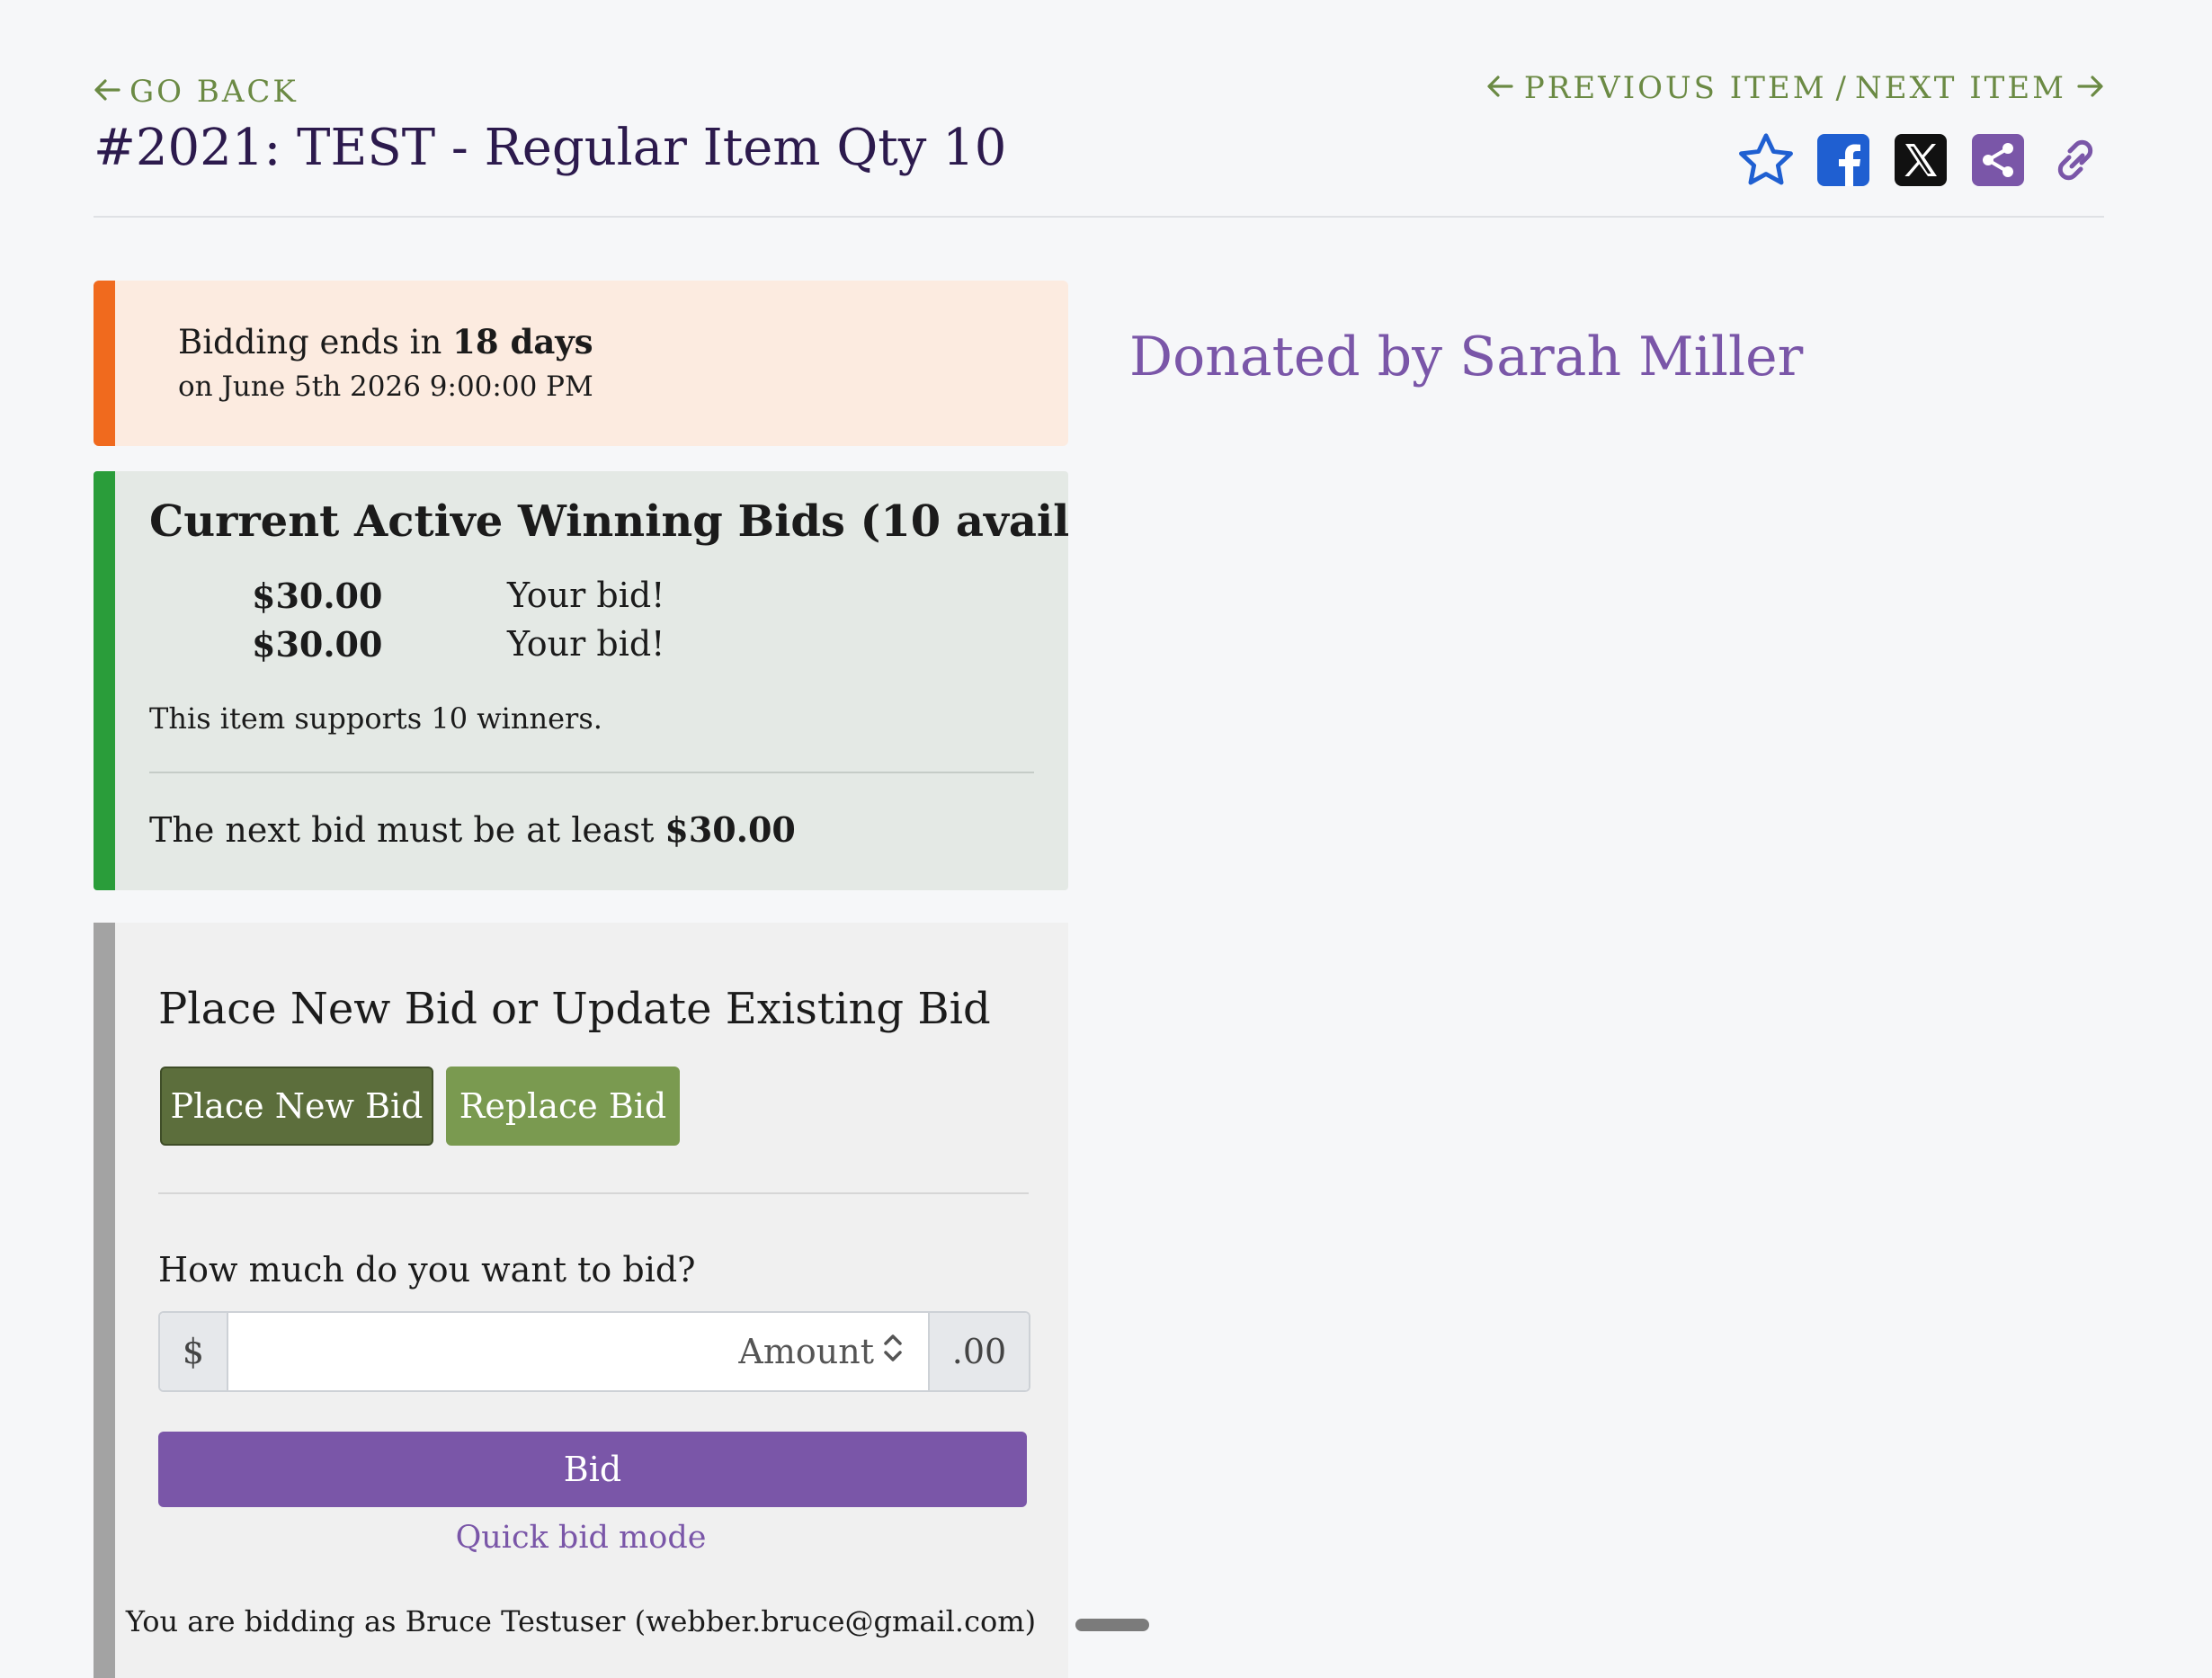 The width and height of the screenshot is (2212, 1678). I want to click on go-back-label: GO BACK, so click(214, 92).